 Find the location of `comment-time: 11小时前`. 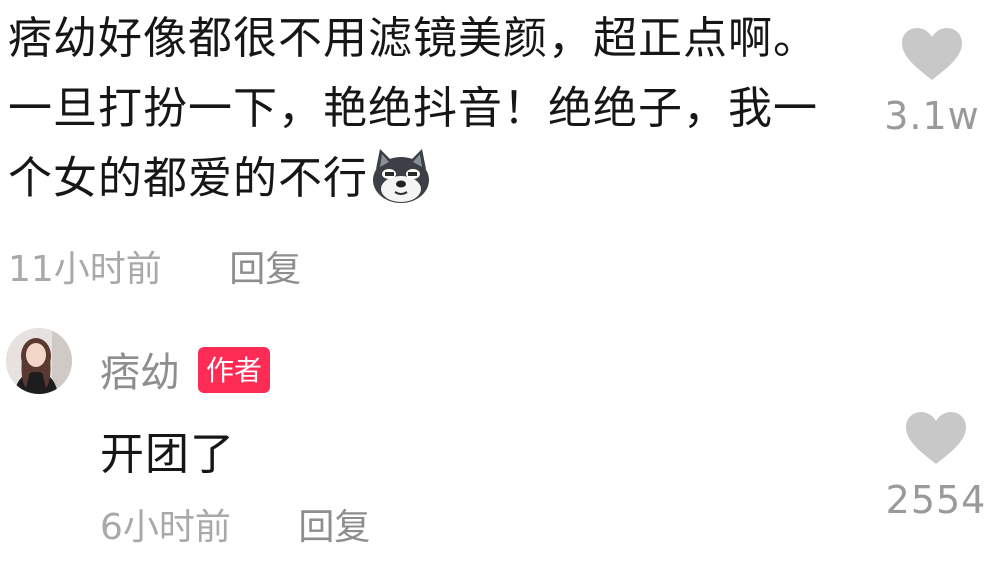

comment-time: 11小时前 is located at coordinates (85, 269).